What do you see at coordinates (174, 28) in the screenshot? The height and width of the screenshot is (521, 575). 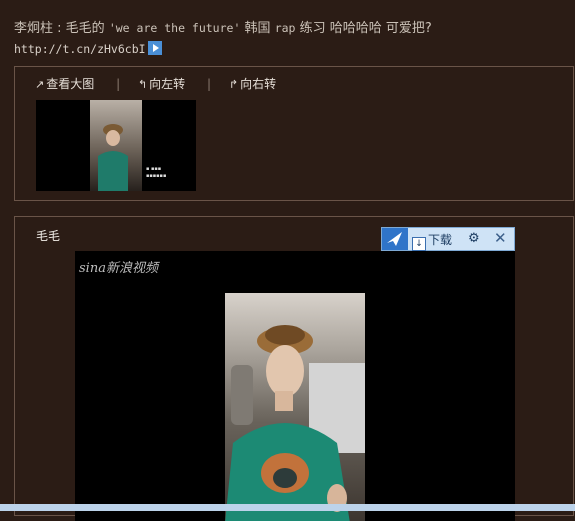 I see `post-text-en: 'we are the future'` at bounding box center [174, 28].